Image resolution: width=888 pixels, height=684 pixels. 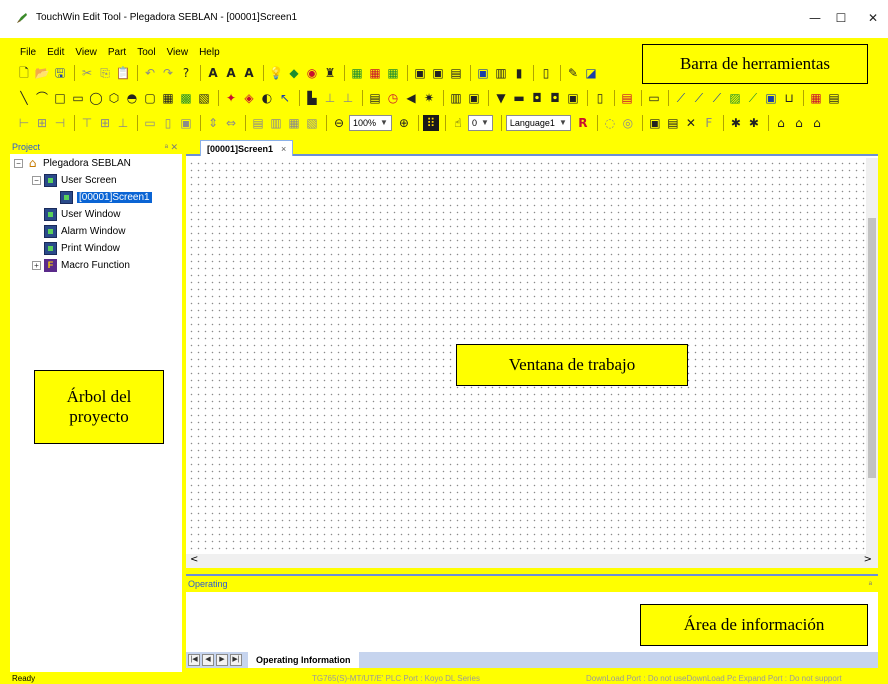 I want to click on vertical-scrollbar, so click(x=872, y=356).